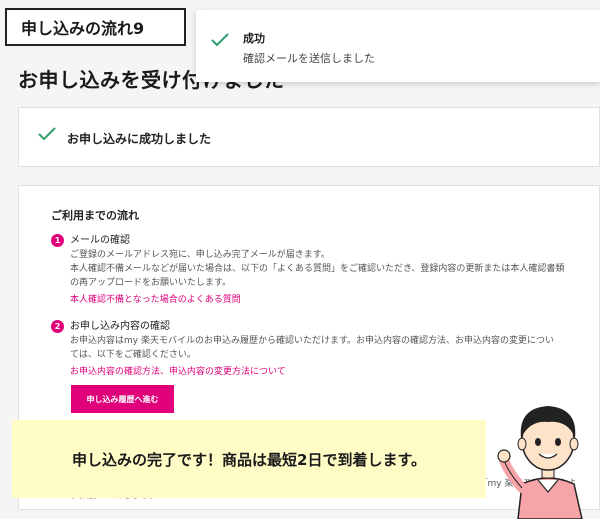 The width and height of the screenshot is (600, 519). Describe the element at coordinates (334, 300) in the screenshot. I see `faq-link: 本人確認不備となった場合のよくある質問` at that location.